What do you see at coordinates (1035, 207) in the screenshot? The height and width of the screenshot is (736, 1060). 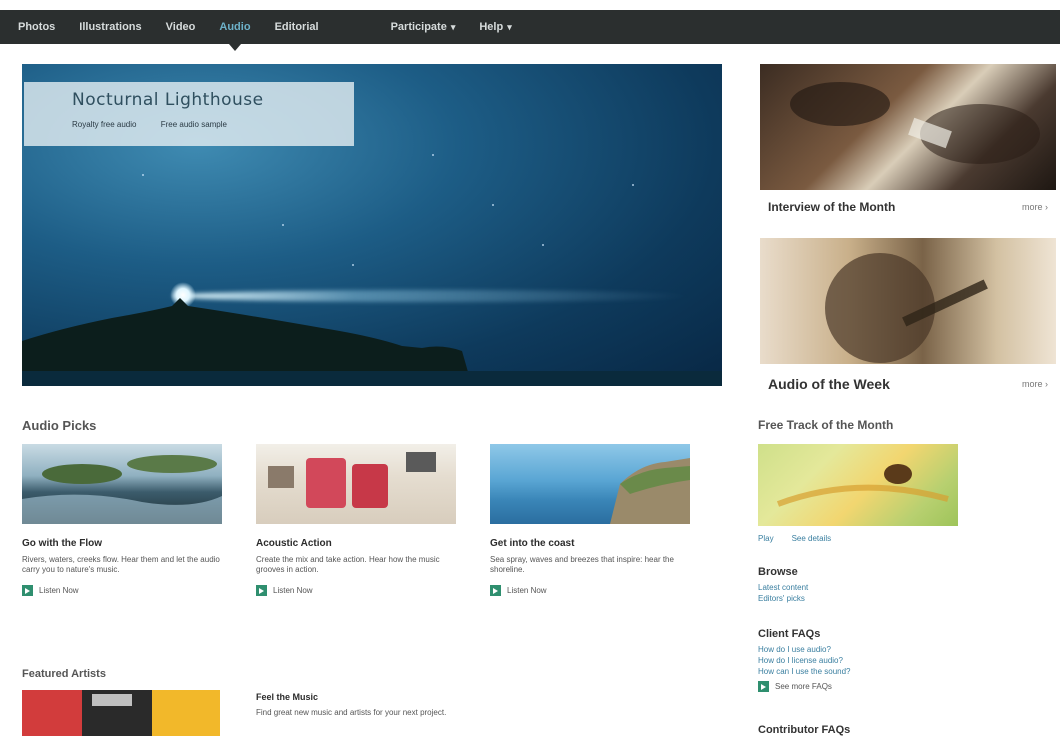 I see `interview-more-link: more ›` at bounding box center [1035, 207].